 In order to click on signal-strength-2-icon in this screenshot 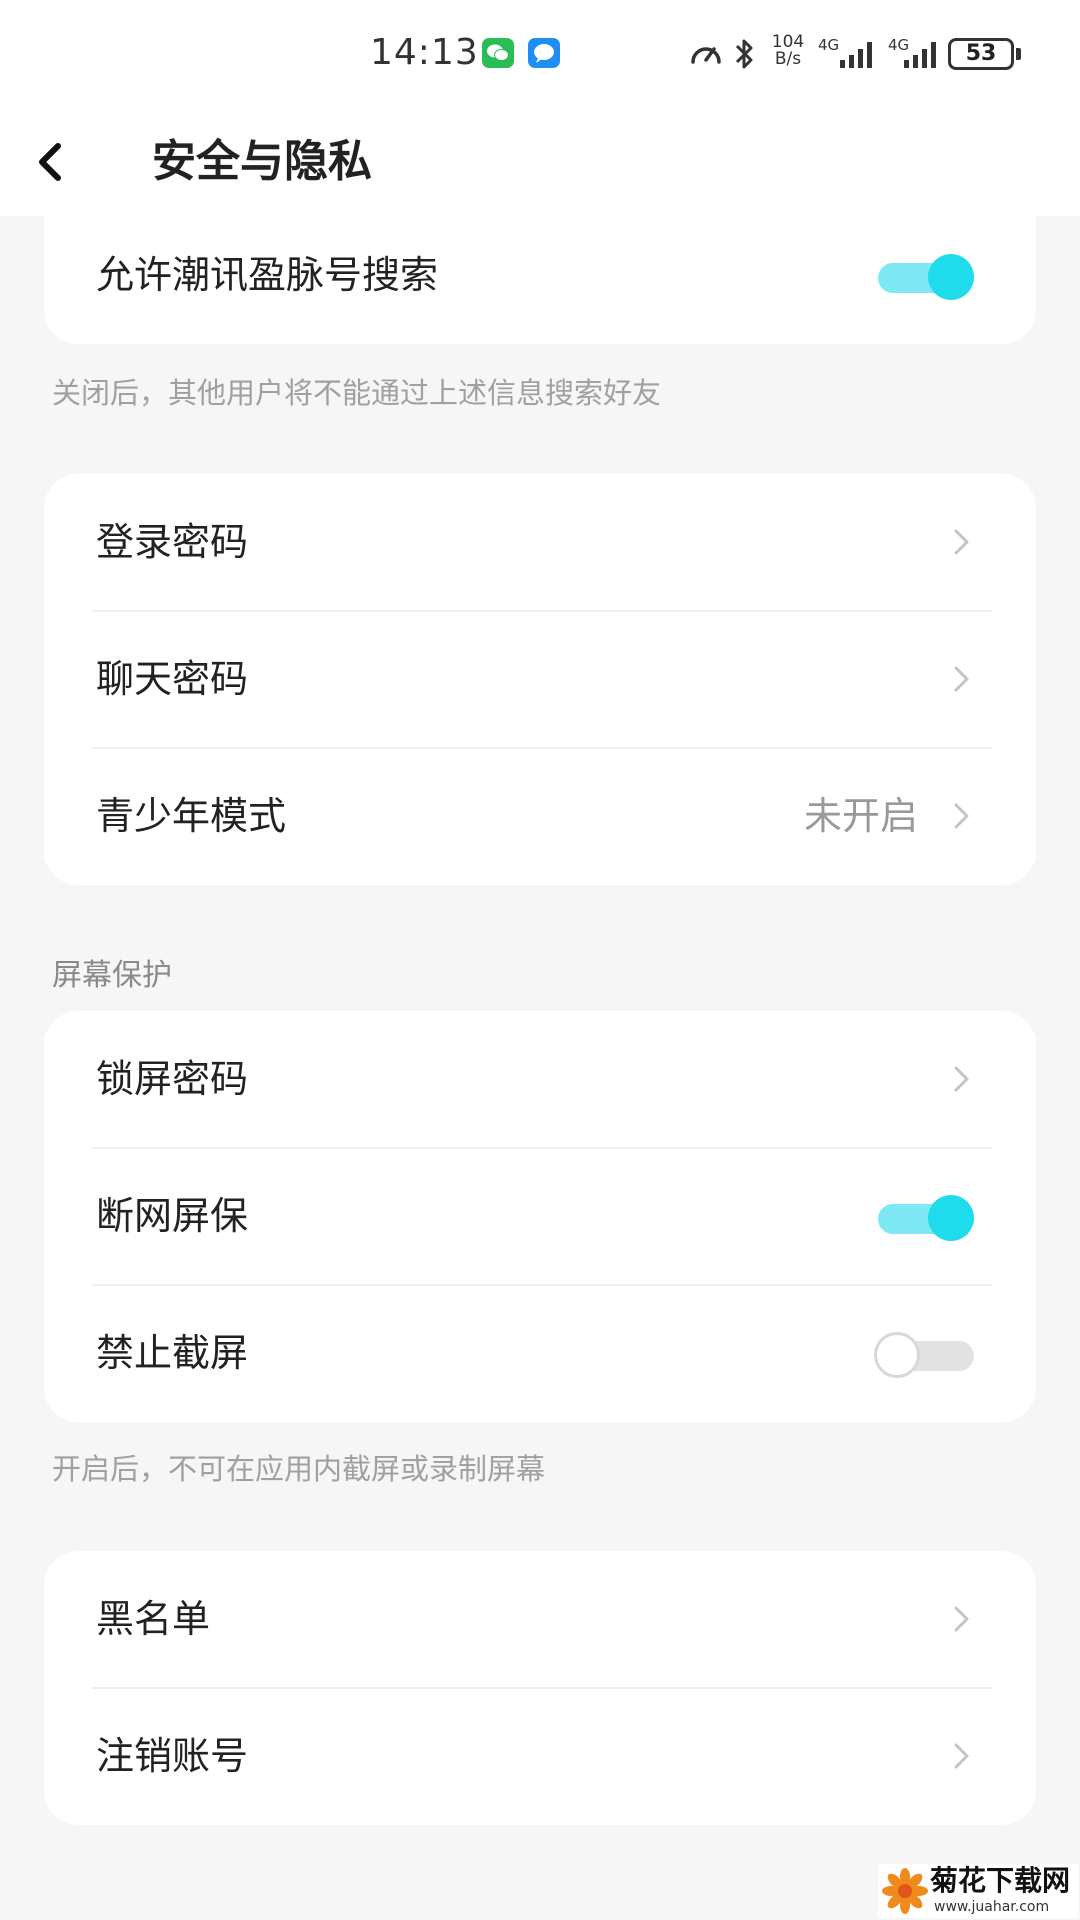, I will do `click(920, 55)`.